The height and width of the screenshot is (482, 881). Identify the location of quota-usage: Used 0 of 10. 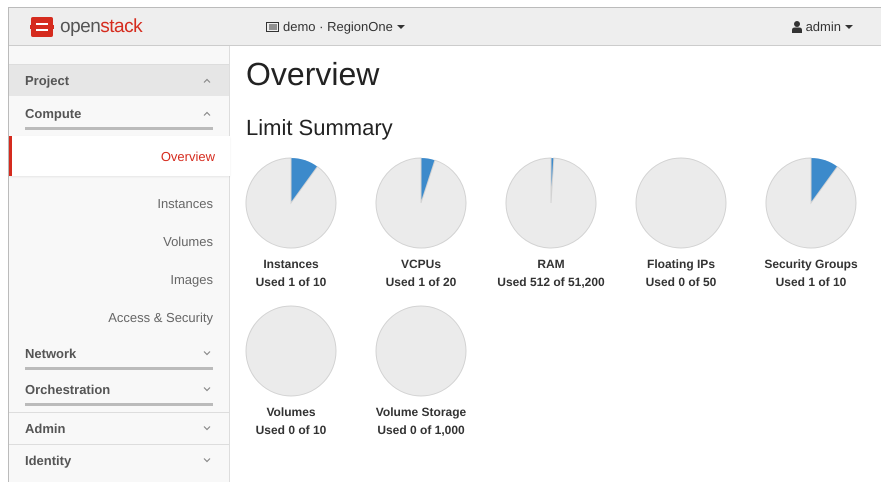
(291, 430).